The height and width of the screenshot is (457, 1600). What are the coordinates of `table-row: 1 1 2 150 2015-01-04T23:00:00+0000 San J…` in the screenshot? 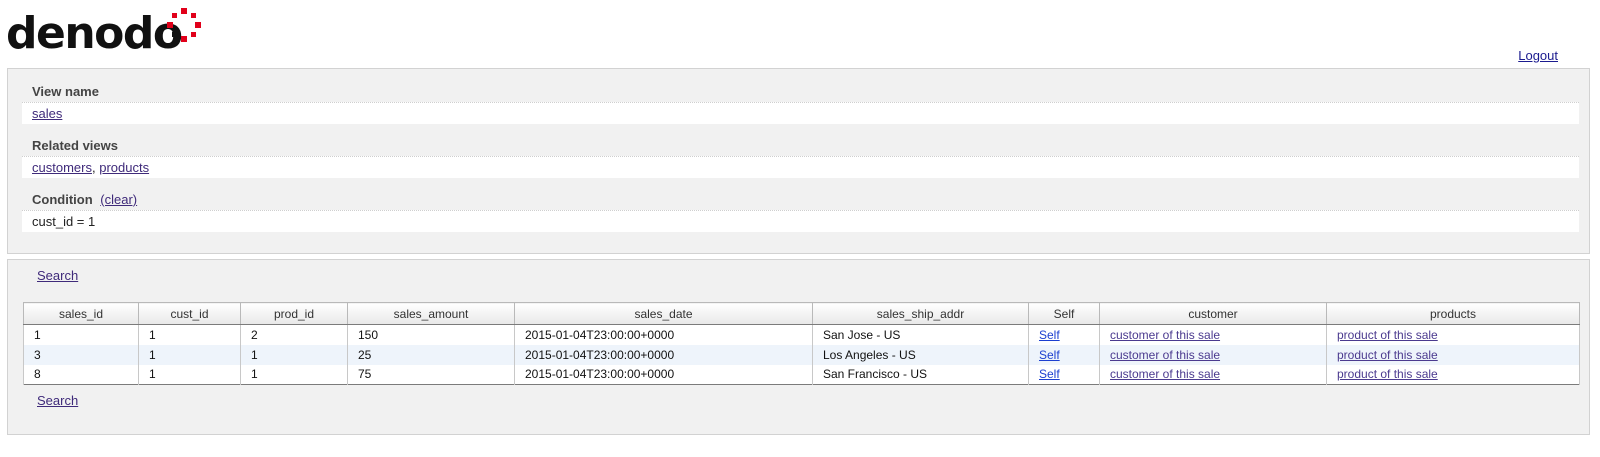 It's located at (801, 334).